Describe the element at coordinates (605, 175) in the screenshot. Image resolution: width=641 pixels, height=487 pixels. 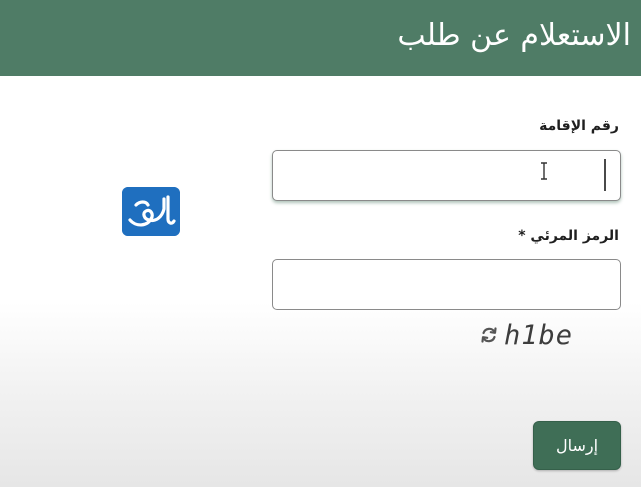
I see `text-caret` at that location.